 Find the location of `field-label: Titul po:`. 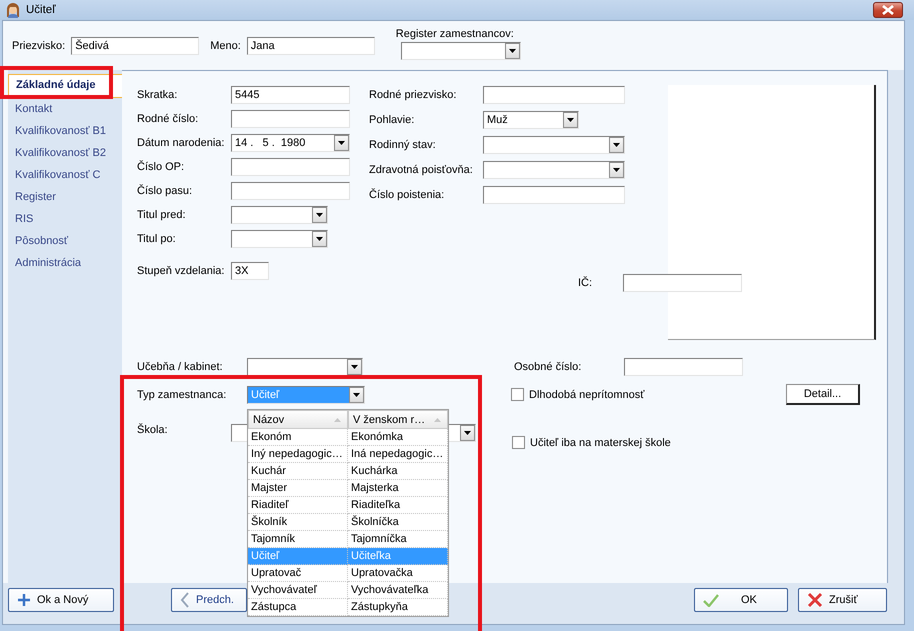

field-label: Titul po: is located at coordinates (157, 239).